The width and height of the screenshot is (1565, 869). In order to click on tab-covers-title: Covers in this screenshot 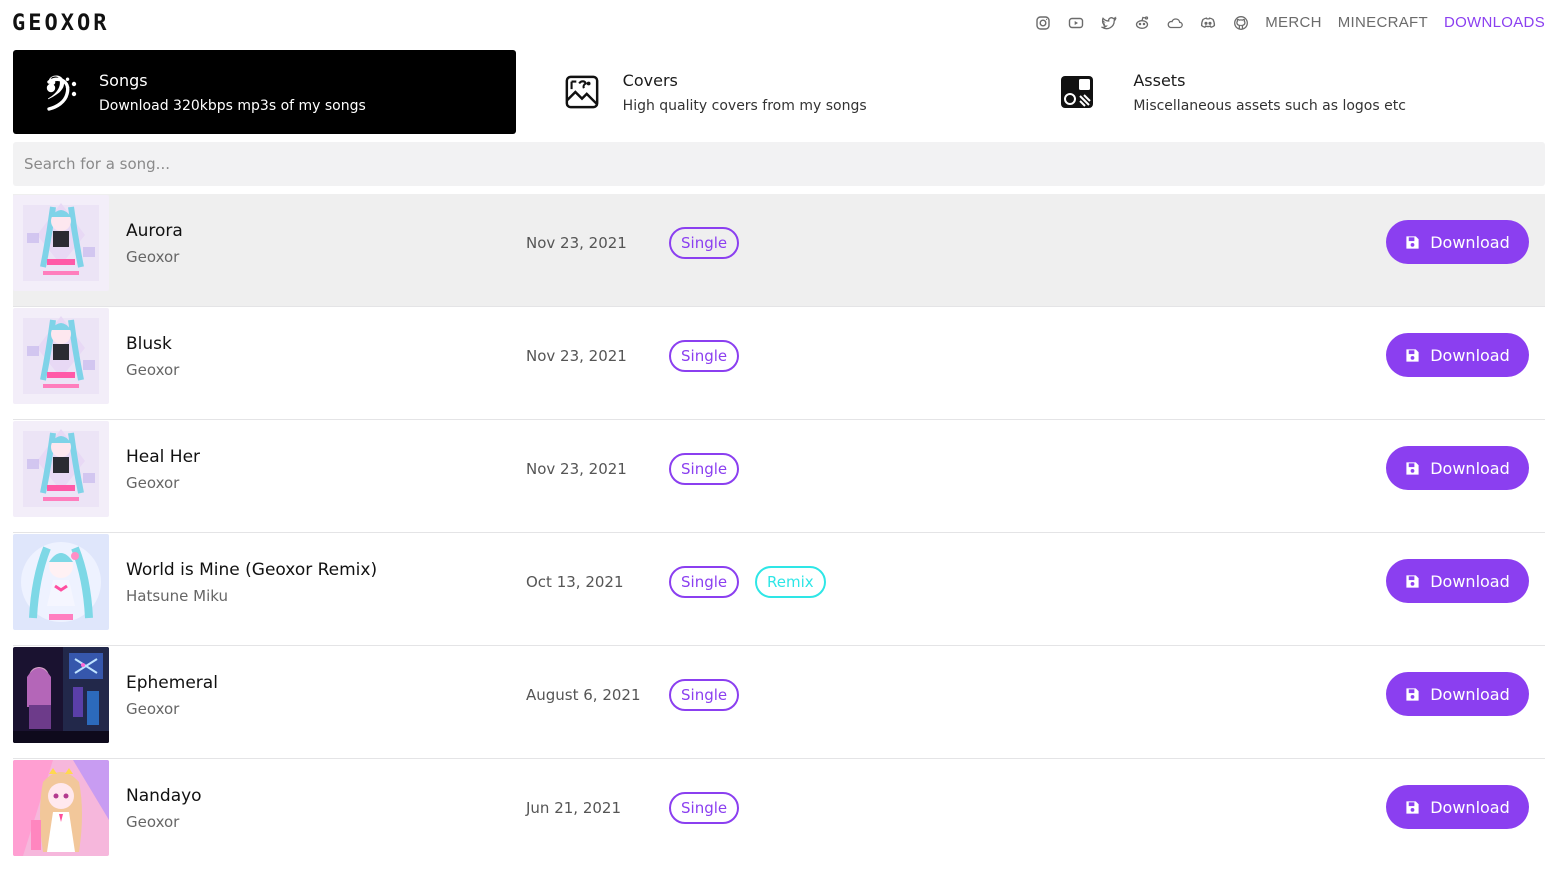, I will do `click(650, 80)`.